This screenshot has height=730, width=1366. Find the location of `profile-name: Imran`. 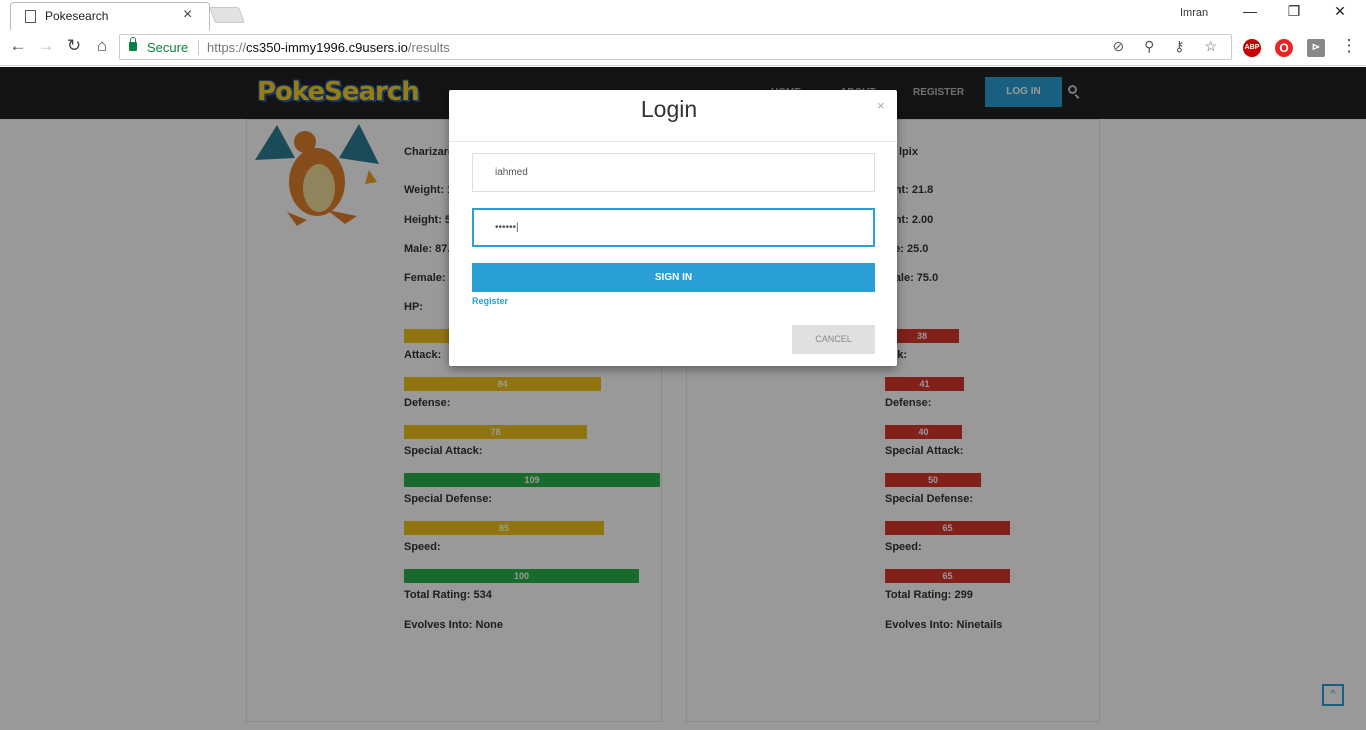

profile-name: Imran is located at coordinates (1194, 13).